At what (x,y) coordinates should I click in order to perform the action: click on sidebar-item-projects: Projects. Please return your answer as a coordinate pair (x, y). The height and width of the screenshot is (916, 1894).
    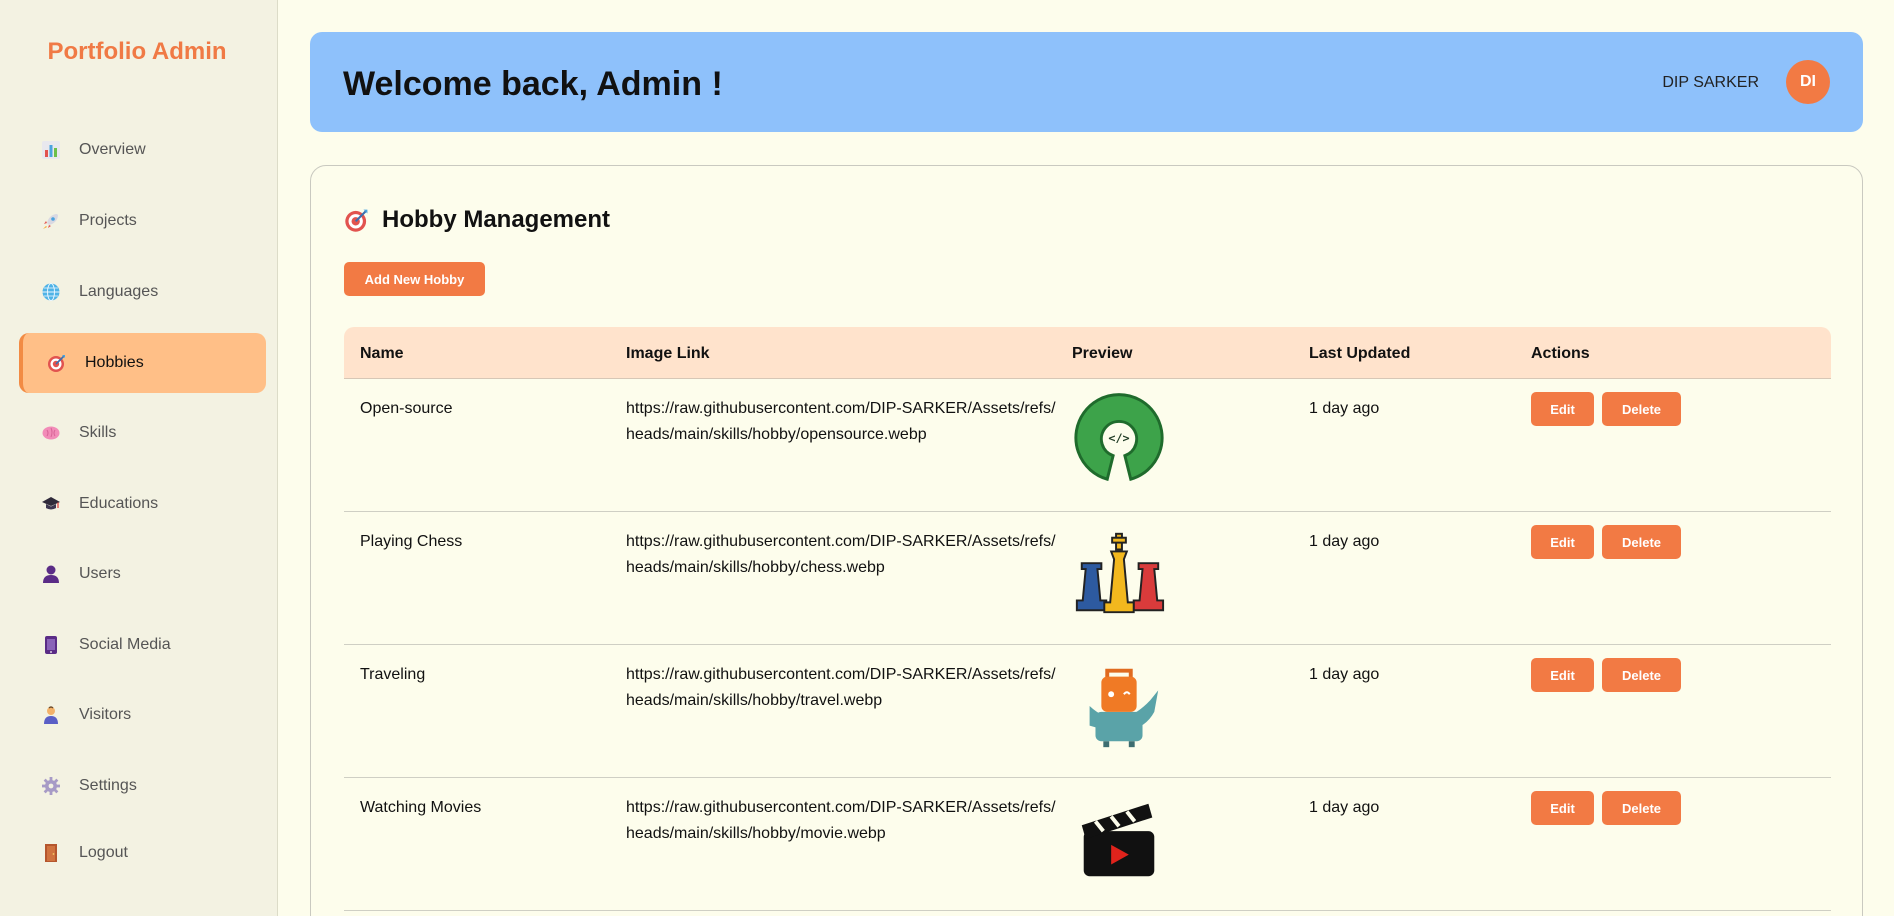
    Looking at the image, I should click on (142, 221).